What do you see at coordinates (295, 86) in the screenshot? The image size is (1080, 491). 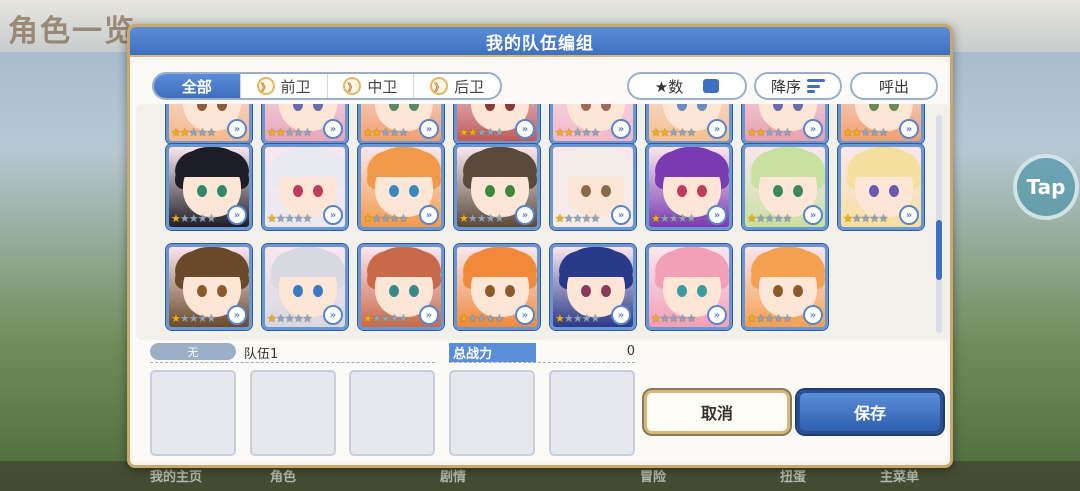 I see `tab-vanguard-label: 前卫` at bounding box center [295, 86].